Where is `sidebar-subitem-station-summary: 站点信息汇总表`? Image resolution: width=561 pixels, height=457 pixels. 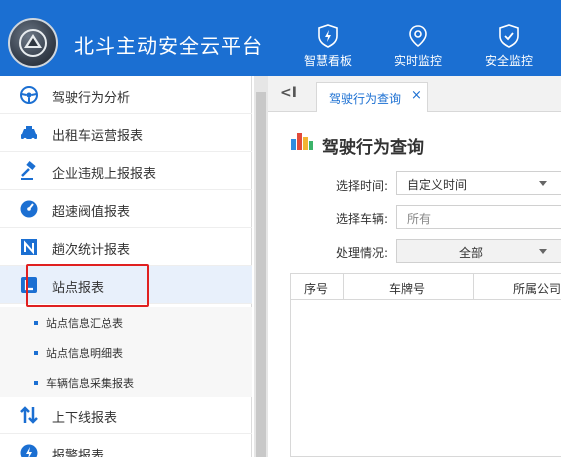 sidebar-subitem-station-summary: 站点信息汇总表 is located at coordinates (126, 322).